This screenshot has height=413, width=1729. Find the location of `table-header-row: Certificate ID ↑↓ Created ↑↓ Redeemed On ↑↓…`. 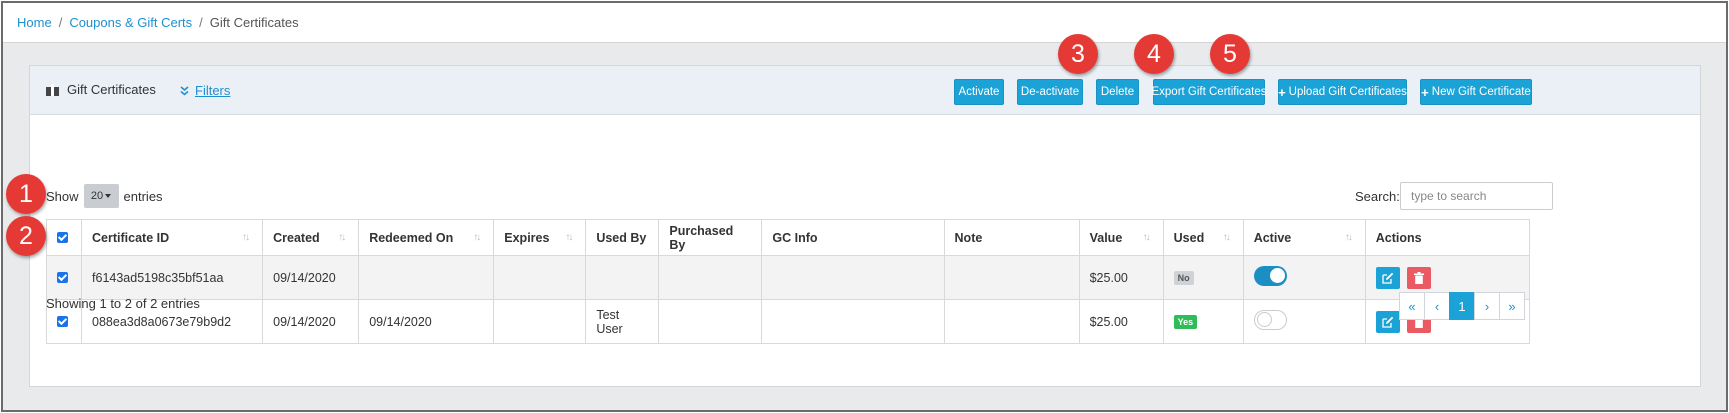

table-header-row: Certificate ID ↑↓ Created ↑↓ Redeemed On ↑↓… is located at coordinates (788, 237).